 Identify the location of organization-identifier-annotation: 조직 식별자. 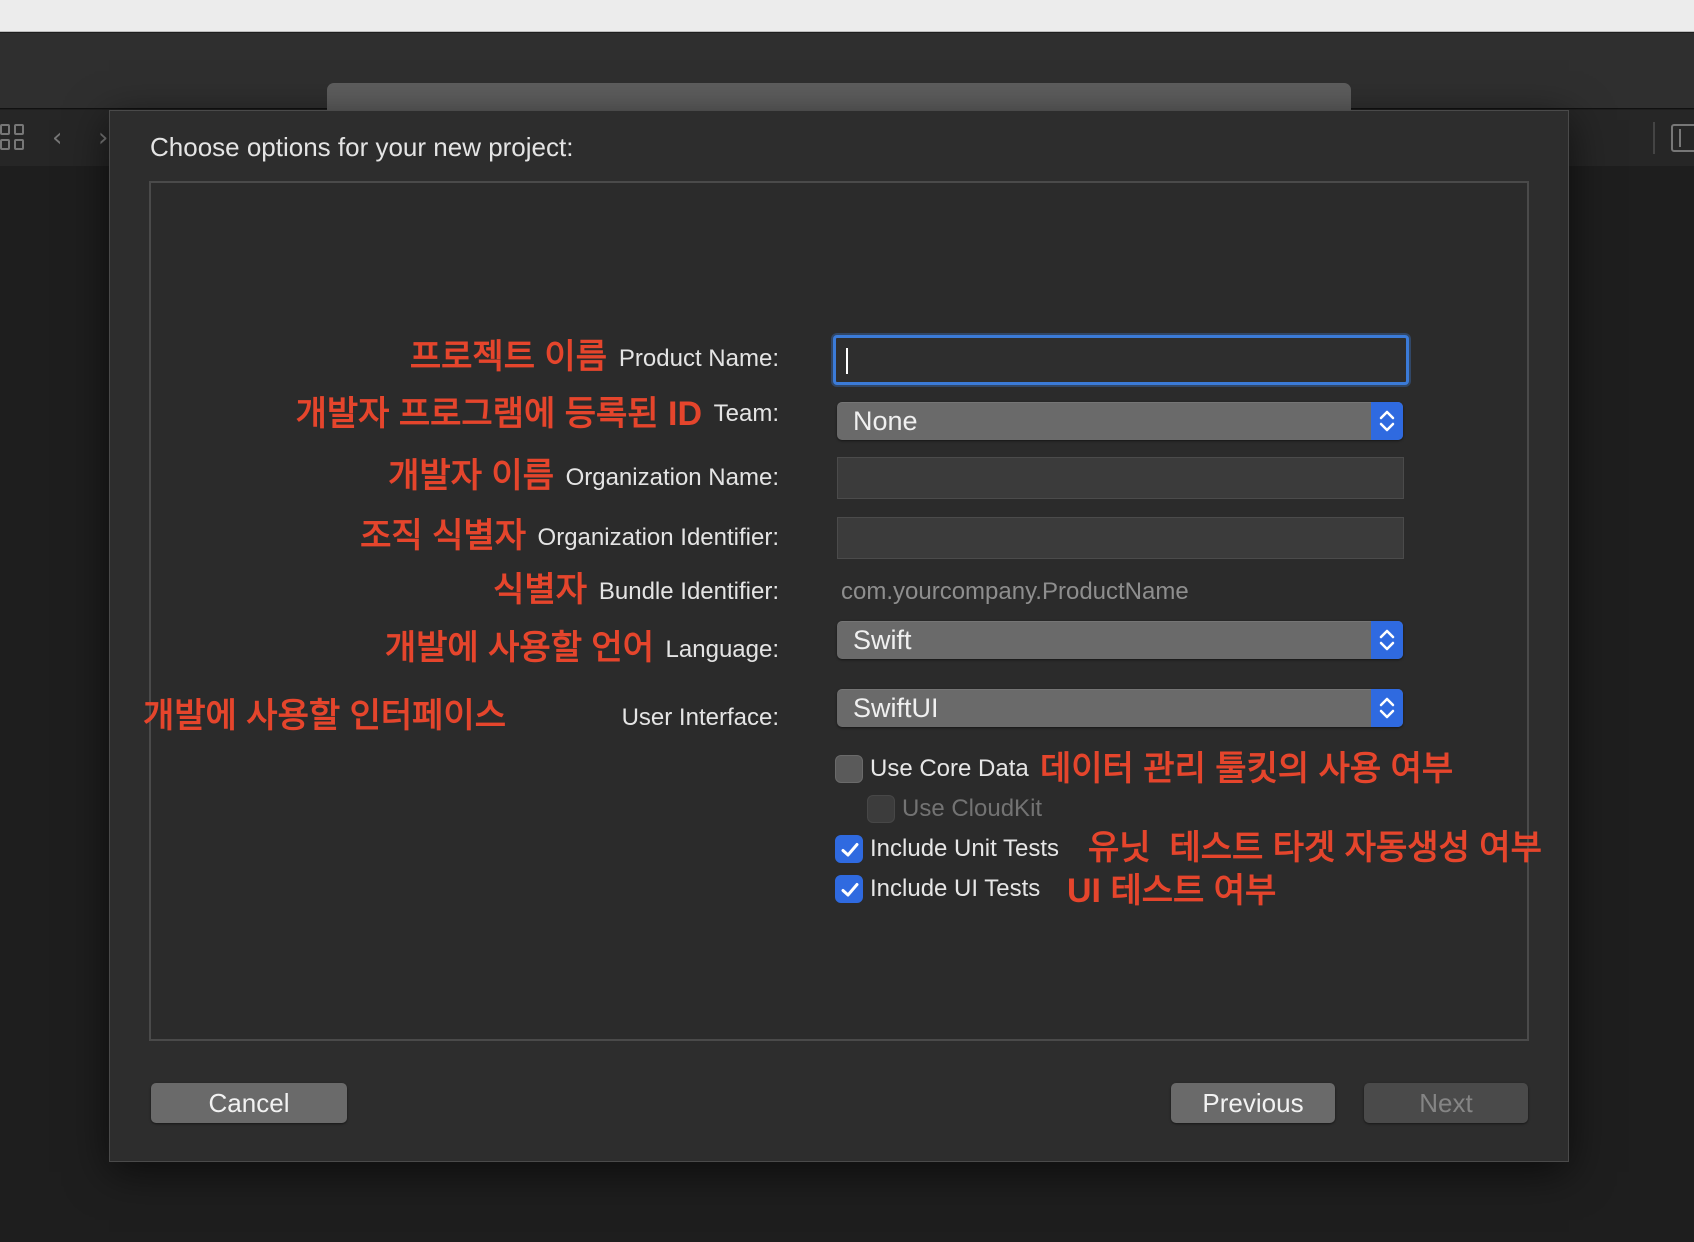
(443, 536).